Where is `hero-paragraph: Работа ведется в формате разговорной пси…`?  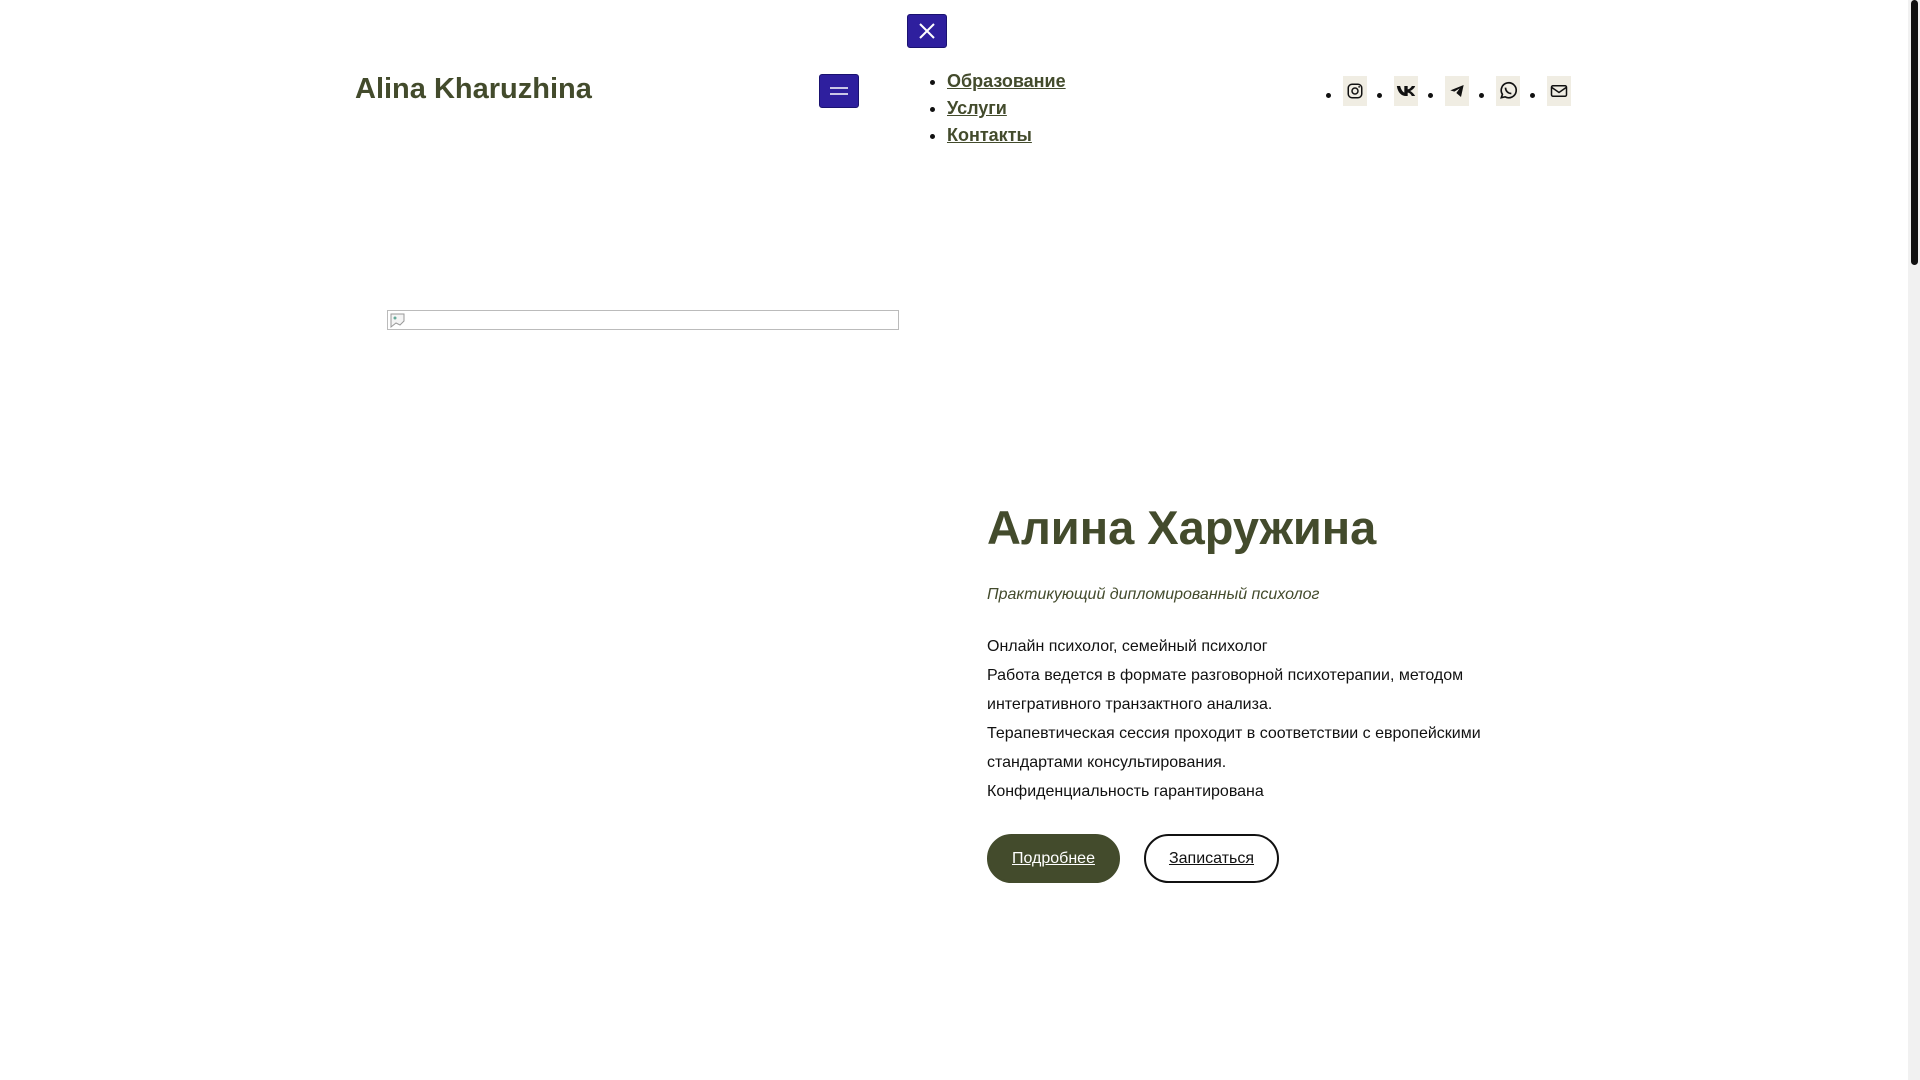
hero-paragraph: Работа ведется в формате разговорной пси… is located at coordinates (1225, 690).